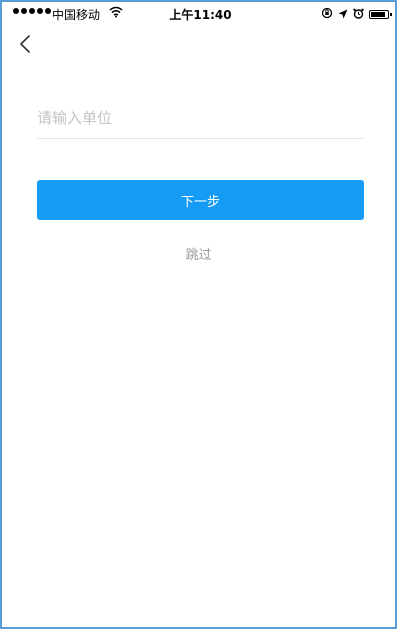  I want to click on battery-icon, so click(380, 14).